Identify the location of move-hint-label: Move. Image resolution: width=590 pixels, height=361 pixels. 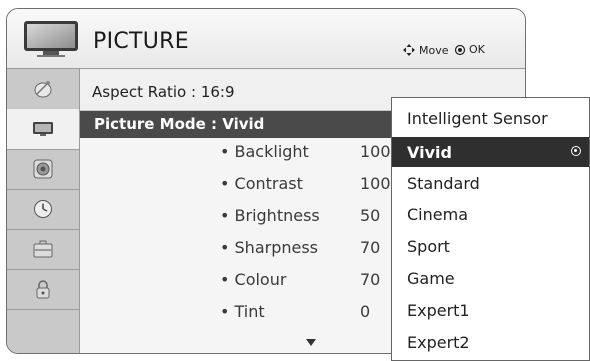
(434, 50).